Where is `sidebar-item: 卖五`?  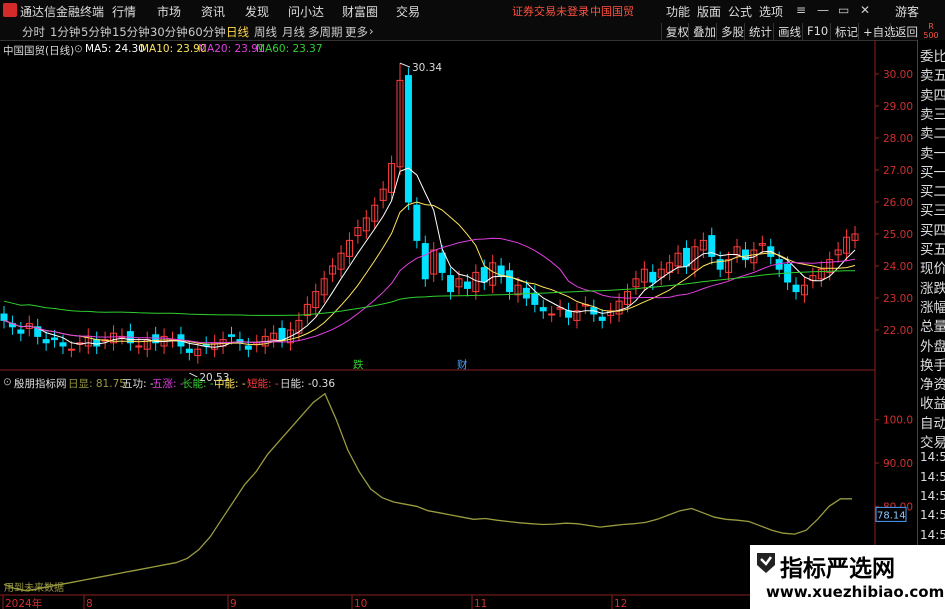
sidebar-item: 卖五 is located at coordinates (932, 76).